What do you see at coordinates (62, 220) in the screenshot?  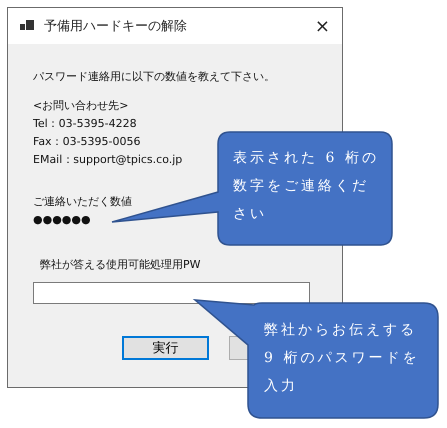 I see `code-value: ●●●●●●` at bounding box center [62, 220].